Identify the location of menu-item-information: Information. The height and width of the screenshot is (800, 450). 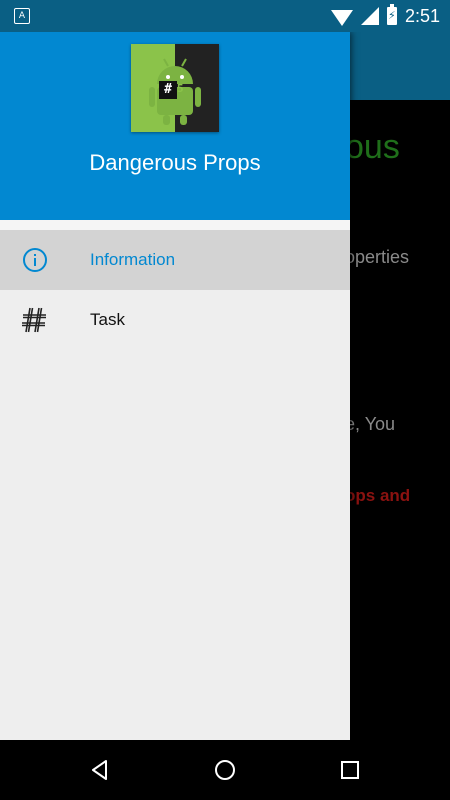
(175, 260).